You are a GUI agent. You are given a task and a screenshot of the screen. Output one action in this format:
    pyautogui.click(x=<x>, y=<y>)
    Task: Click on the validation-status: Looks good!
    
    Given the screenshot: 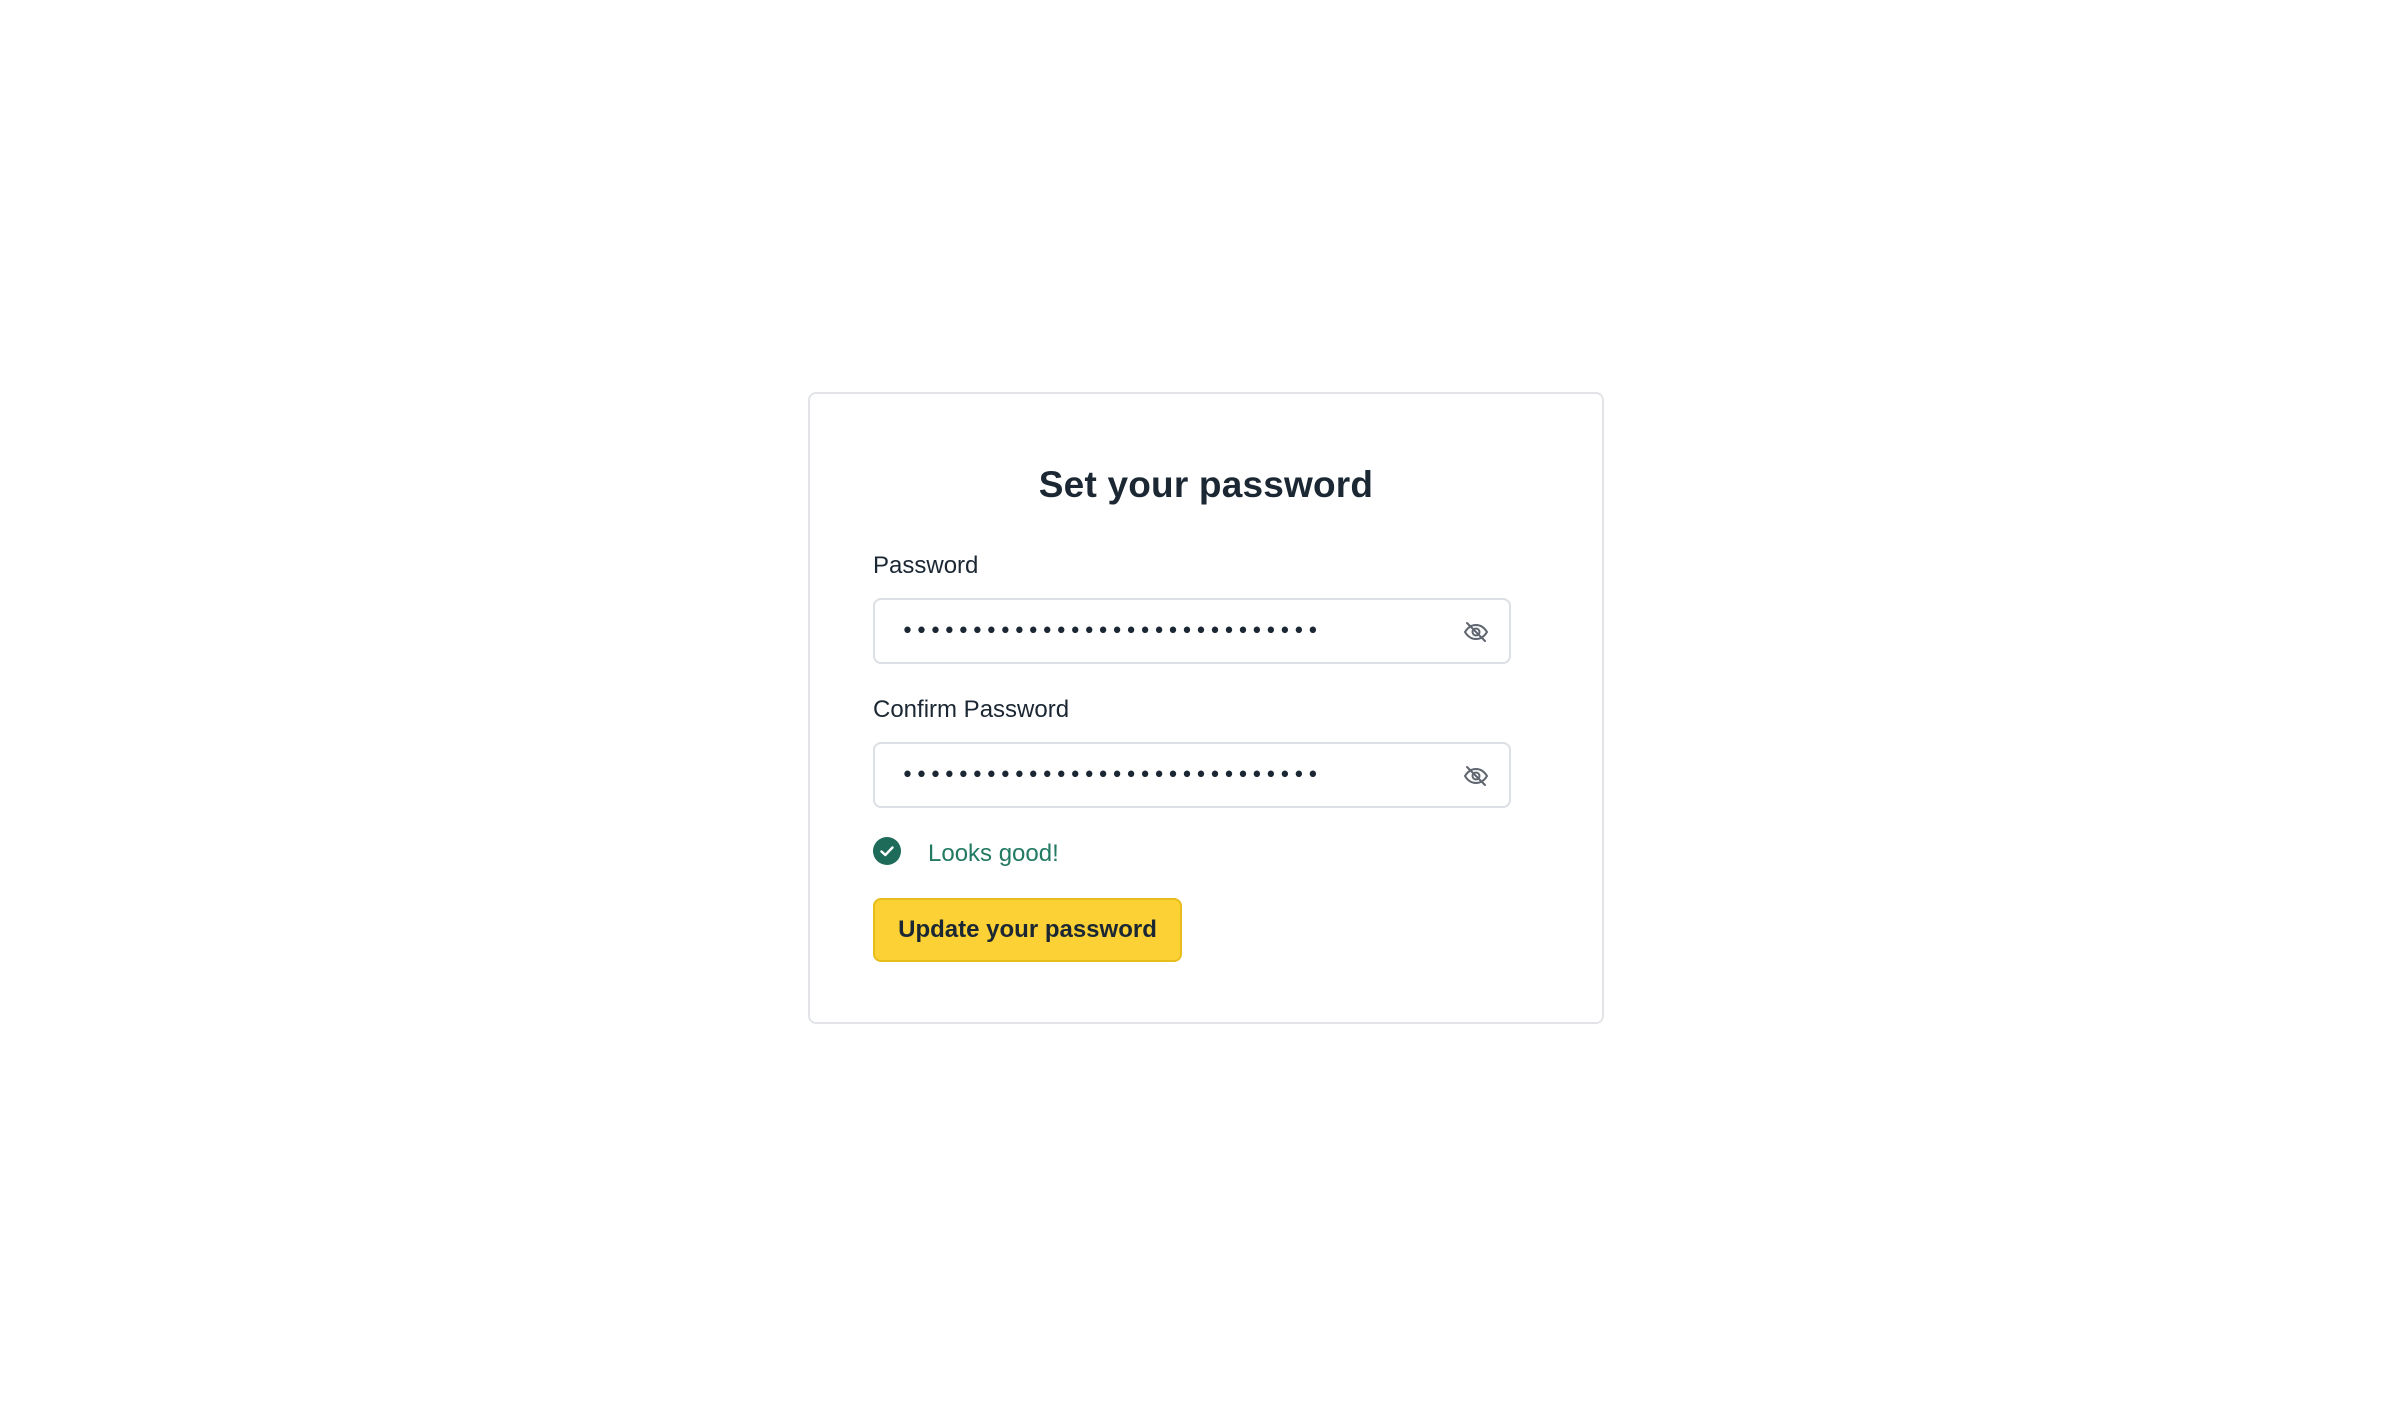 What is the action you would take?
    pyautogui.click(x=966, y=851)
    